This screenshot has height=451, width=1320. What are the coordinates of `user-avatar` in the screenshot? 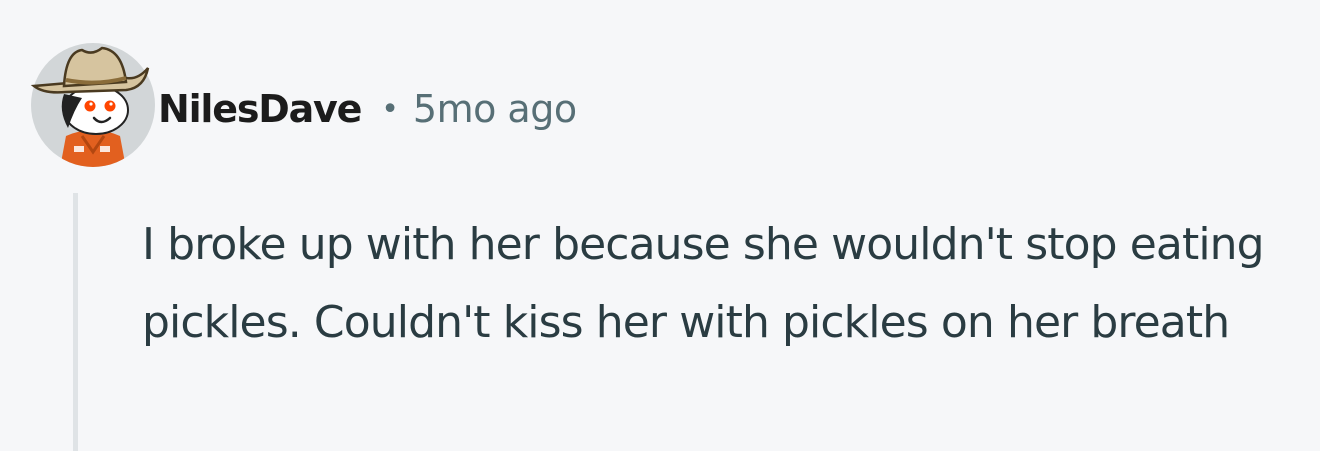 It's located at (93, 104).